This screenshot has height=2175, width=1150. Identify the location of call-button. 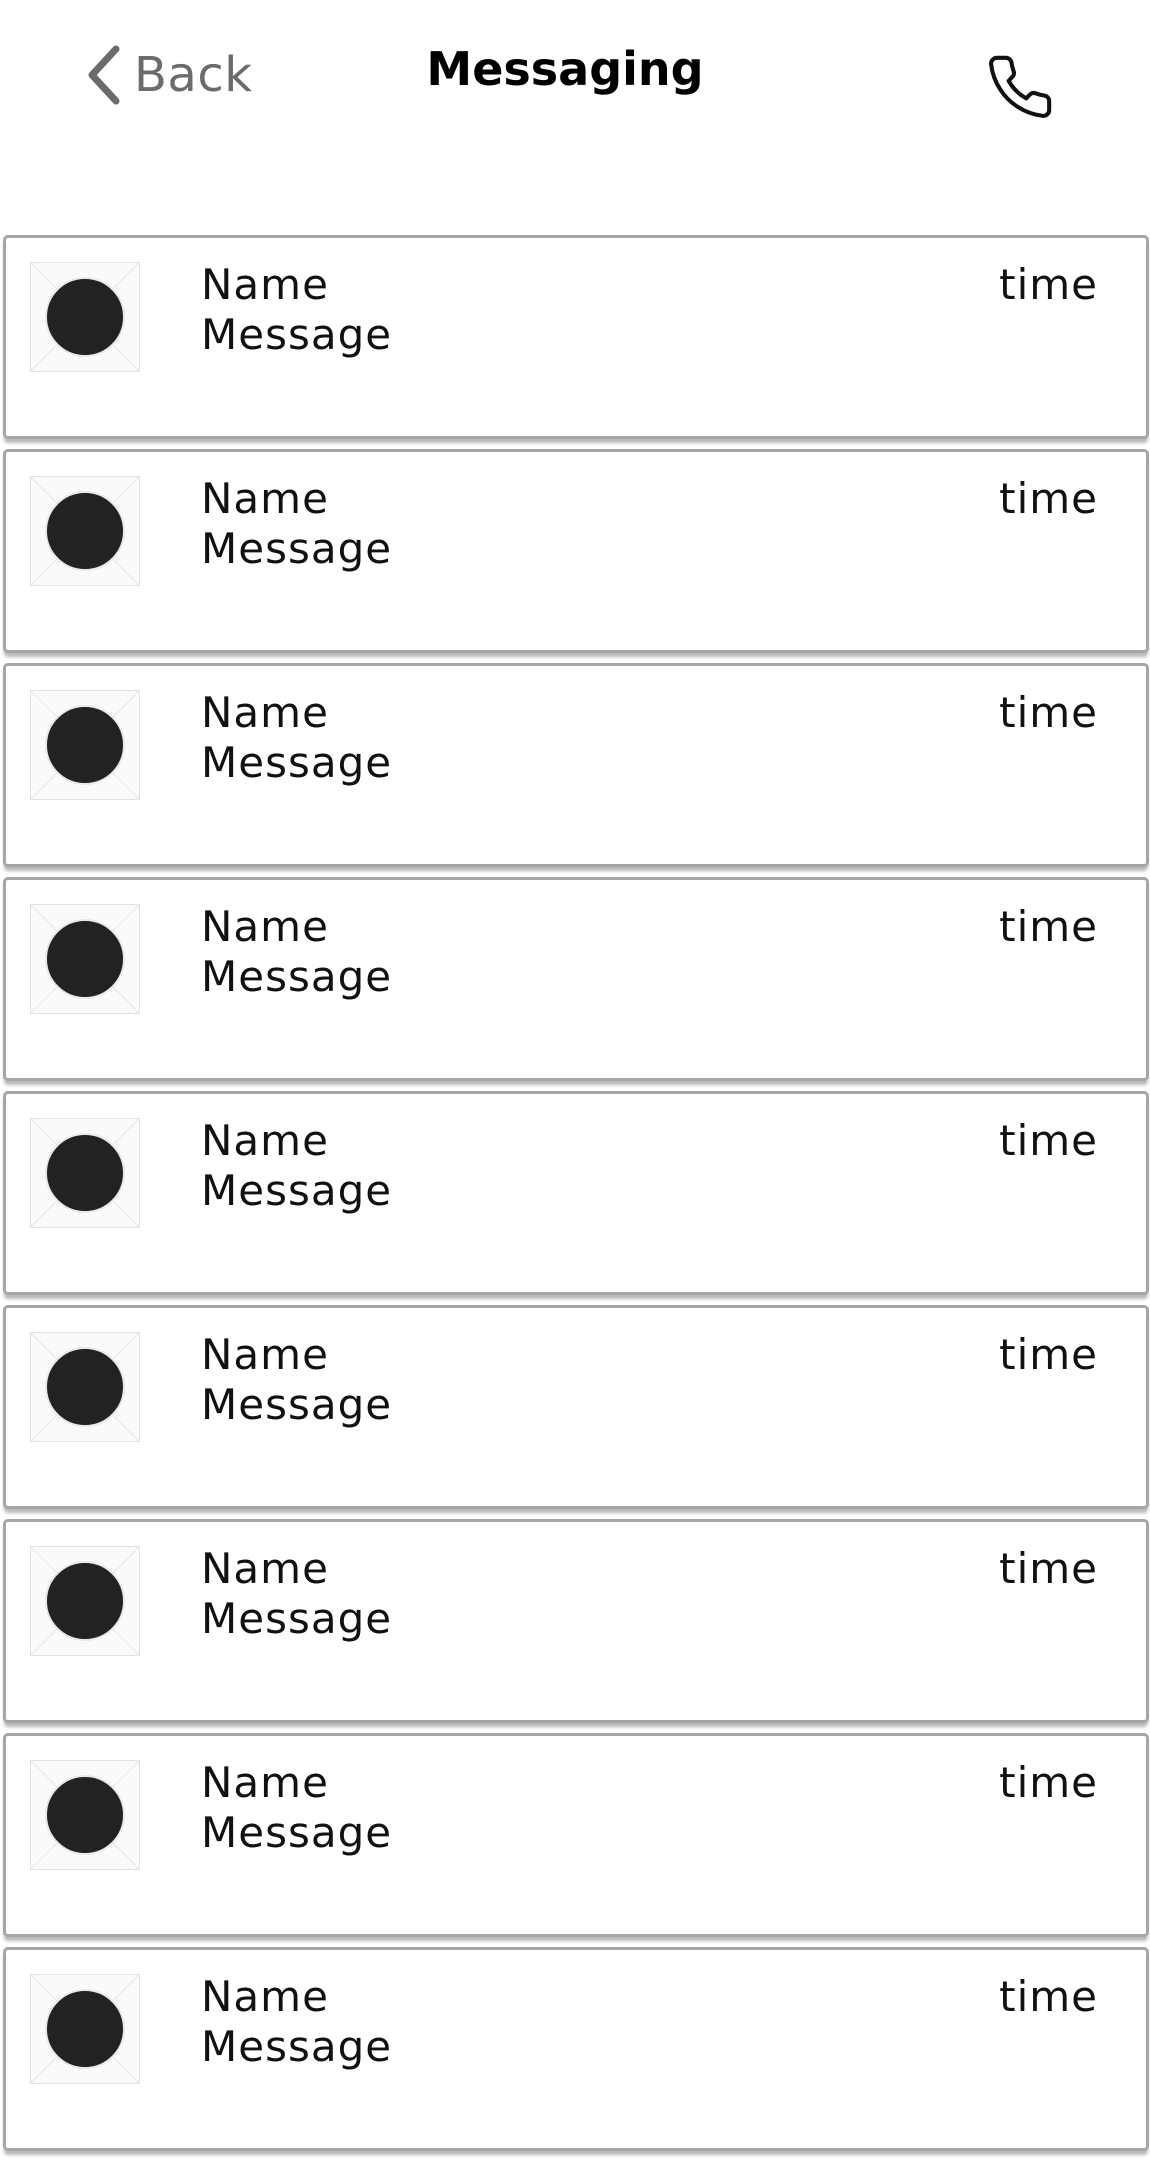
(1020, 87).